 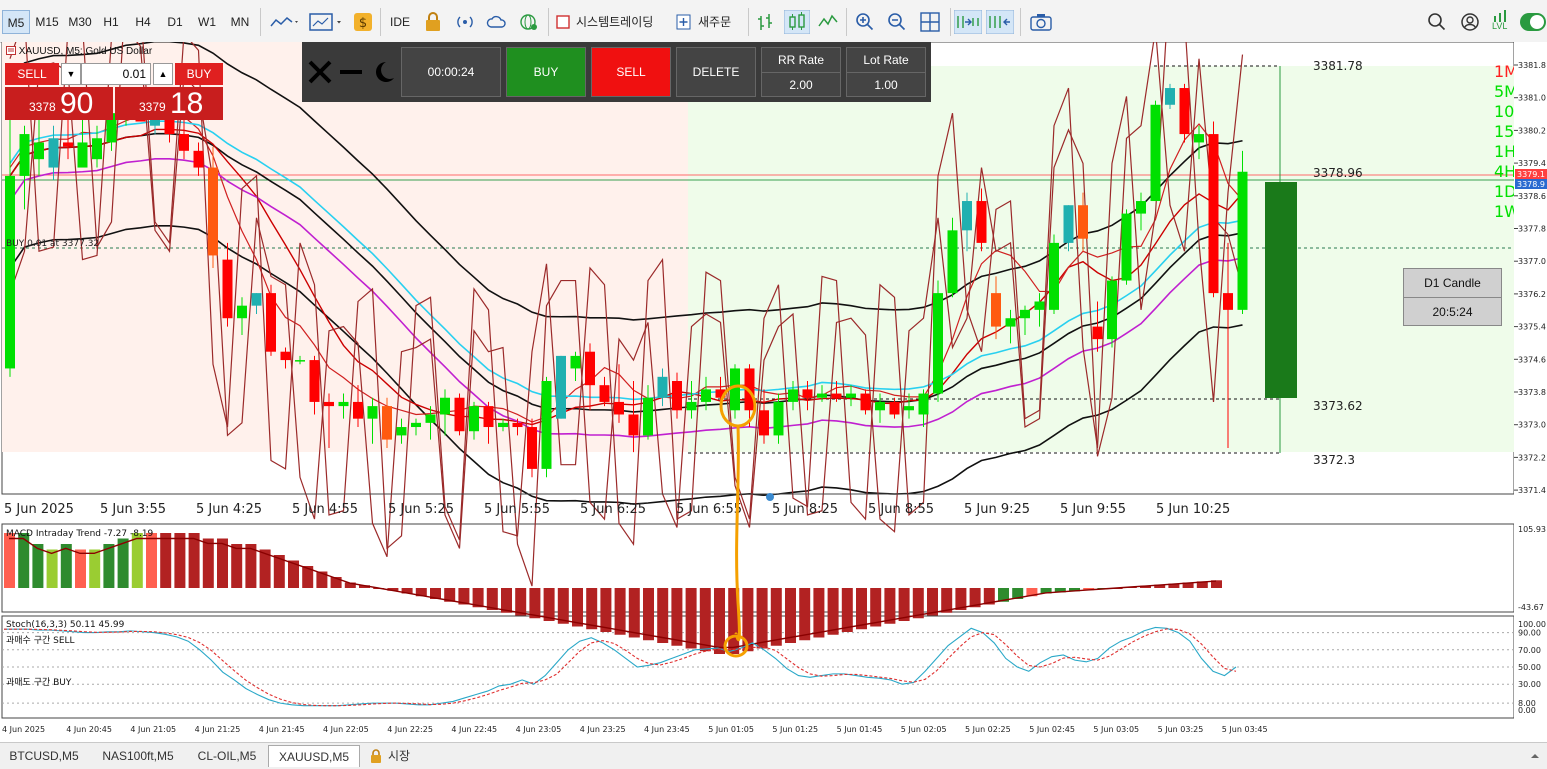 I want to click on tab-cl-oil: CL-OIL,M5, so click(x=227, y=756).